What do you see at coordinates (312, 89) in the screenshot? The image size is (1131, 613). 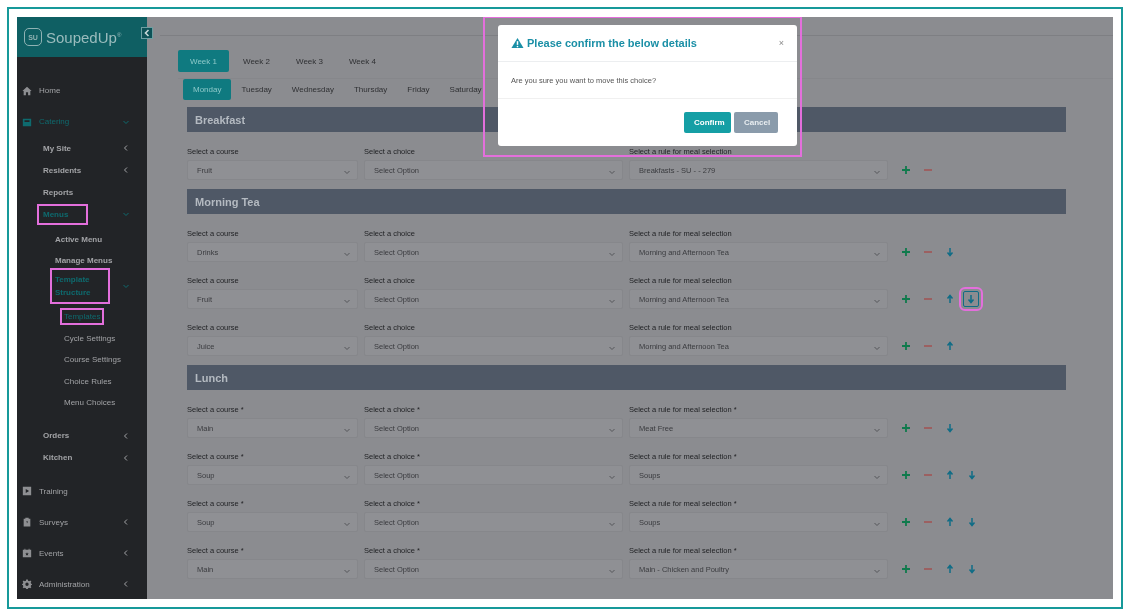 I see `day-tab: Wednesday` at bounding box center [312, 89].